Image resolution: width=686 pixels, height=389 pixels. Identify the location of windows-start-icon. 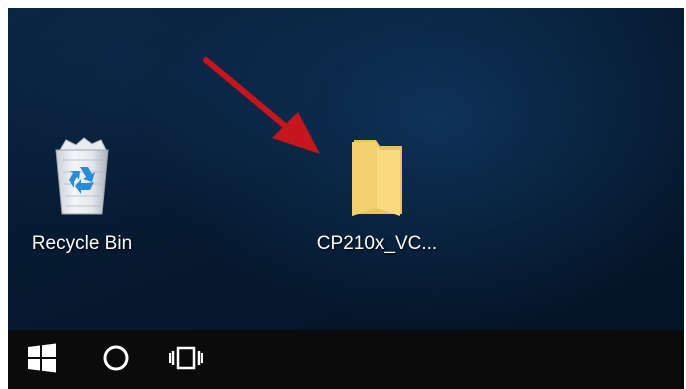
(42, 360).